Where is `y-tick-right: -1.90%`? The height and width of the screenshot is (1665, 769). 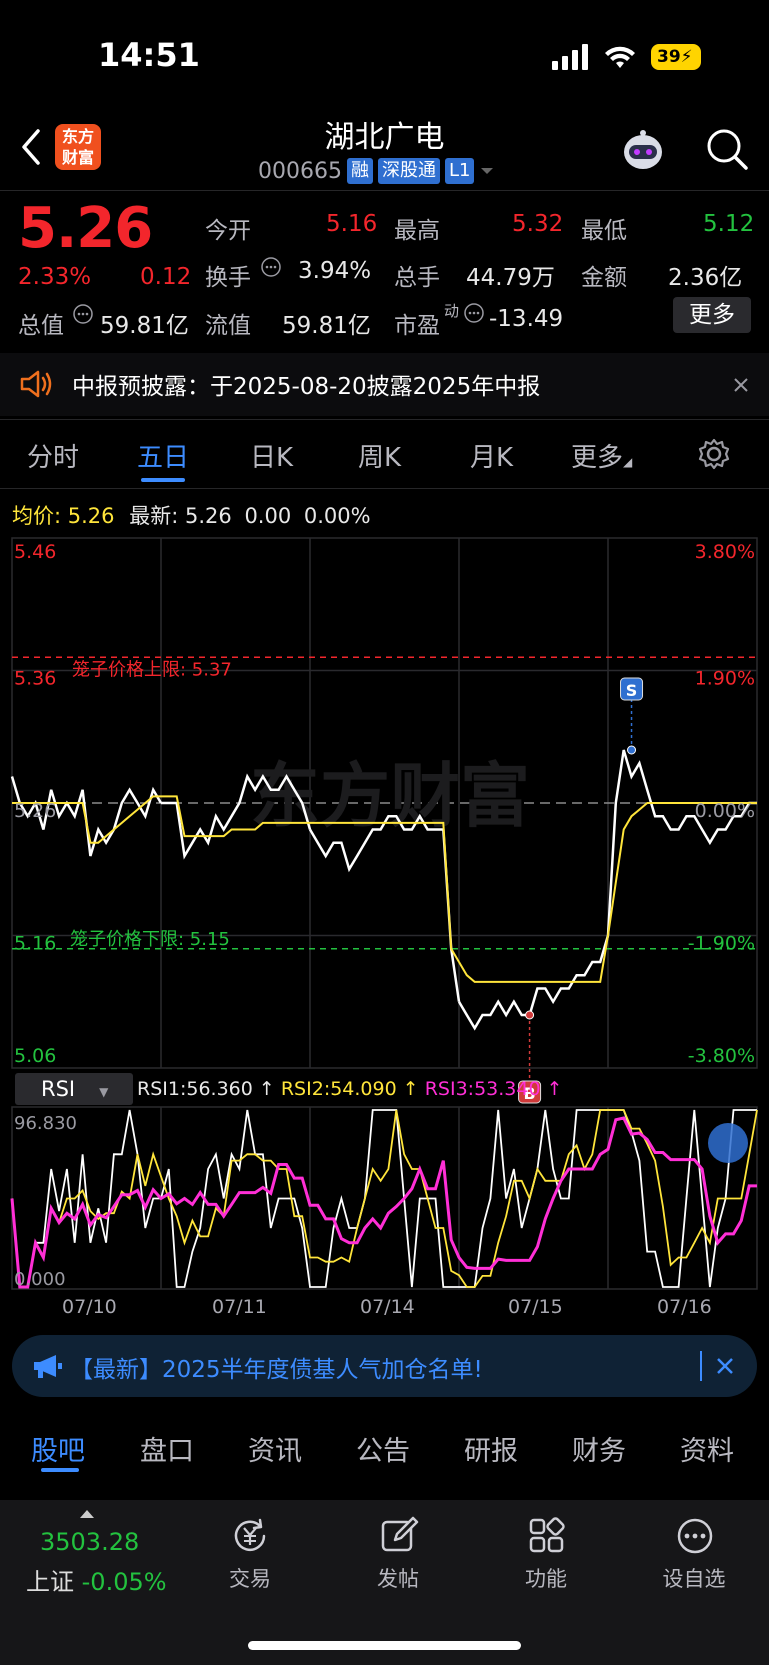
y-tick-right: -1.90% is located at coordinates (721, 944).